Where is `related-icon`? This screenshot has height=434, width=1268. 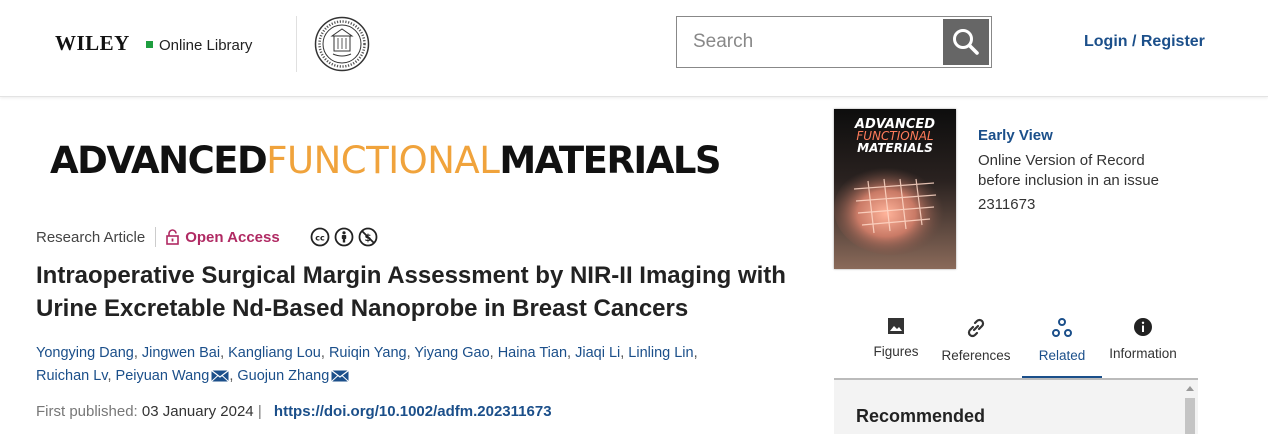 related-icon is located at coordinates (1062, 327).